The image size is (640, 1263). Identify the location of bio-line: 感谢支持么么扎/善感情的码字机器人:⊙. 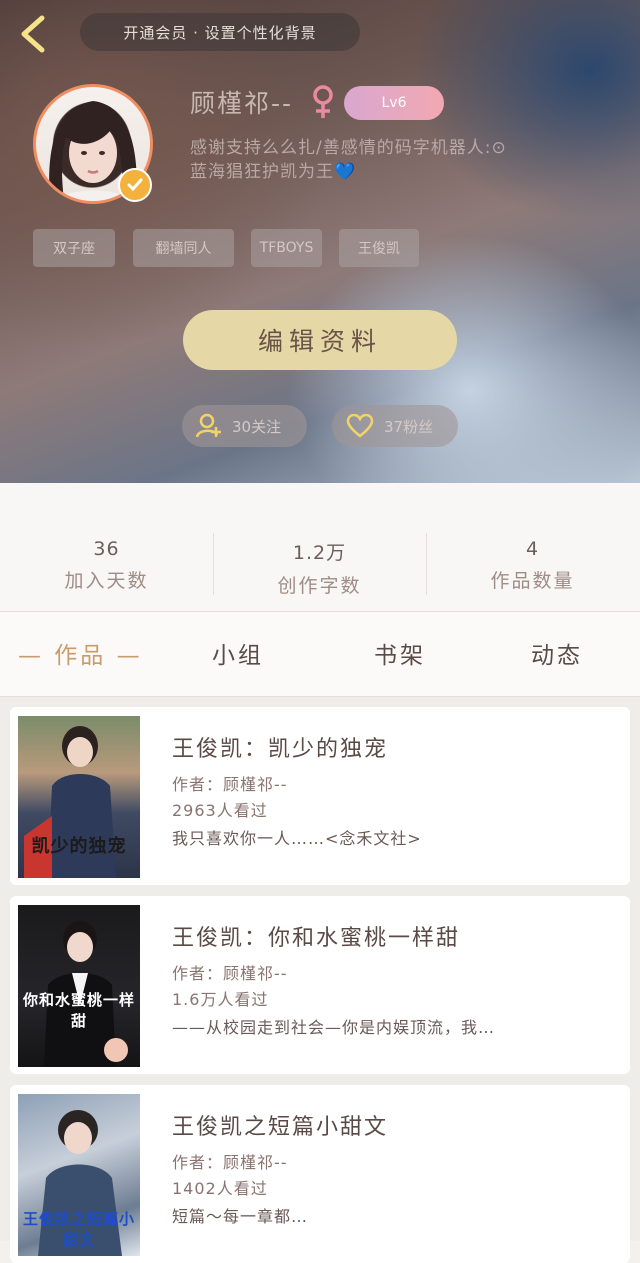
(348, 148).